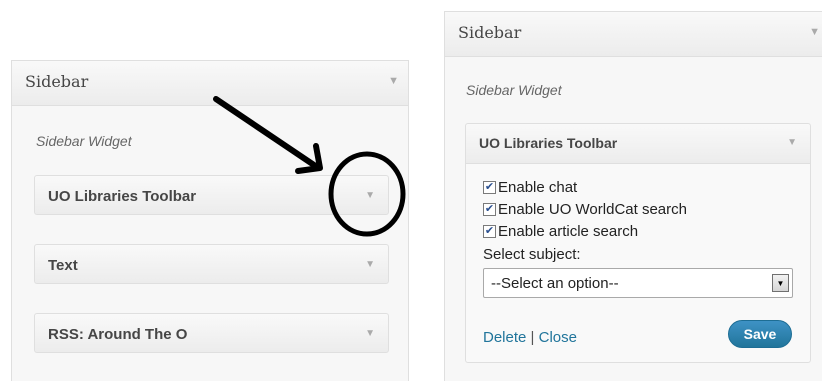 The width and height of the screenshot is (822, 381). I want to click on enable-article-search-option: ✔ Enable article search, so click(560, 231).